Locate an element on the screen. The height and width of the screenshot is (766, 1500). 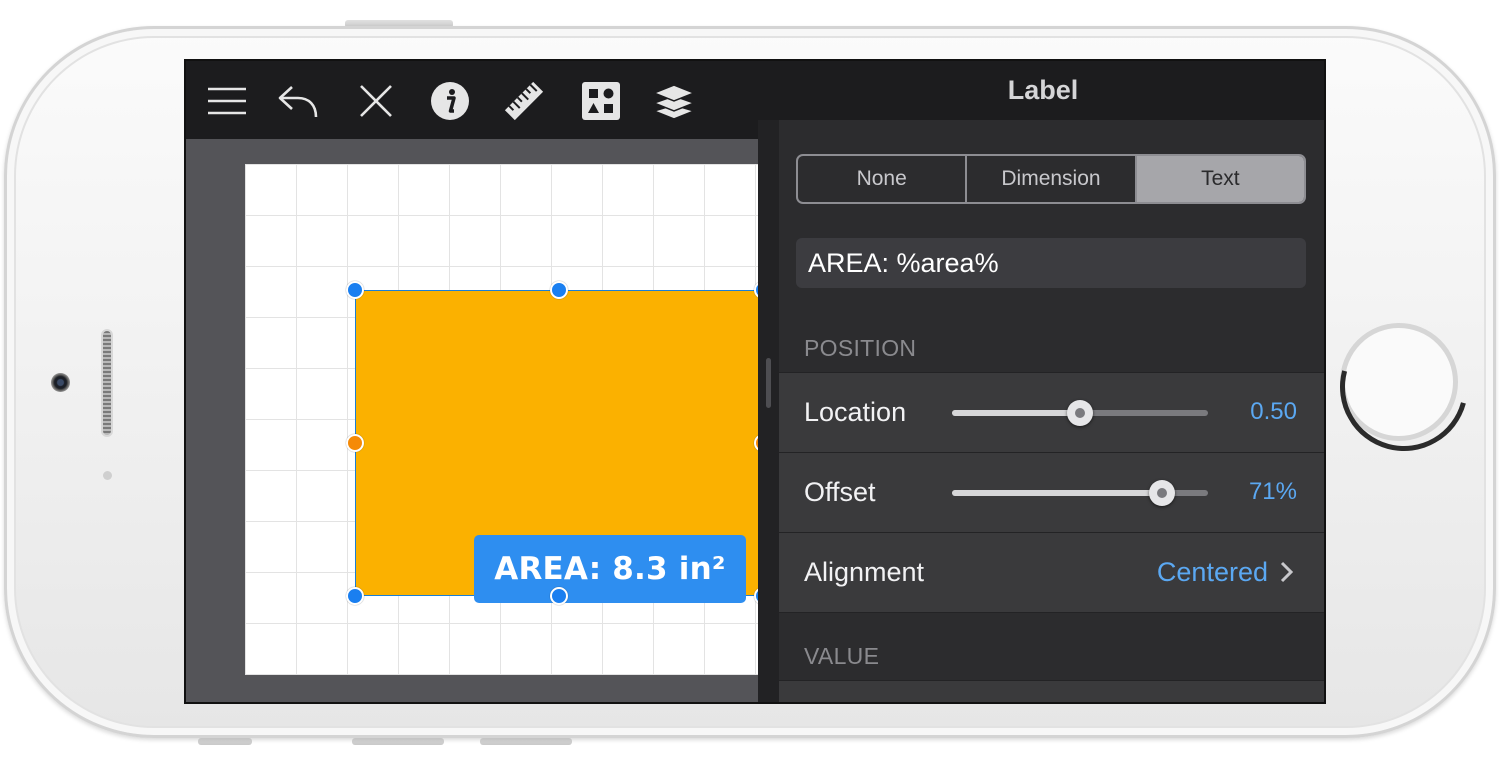
alignment-value: Centered is located at coordinates (1212, 572).